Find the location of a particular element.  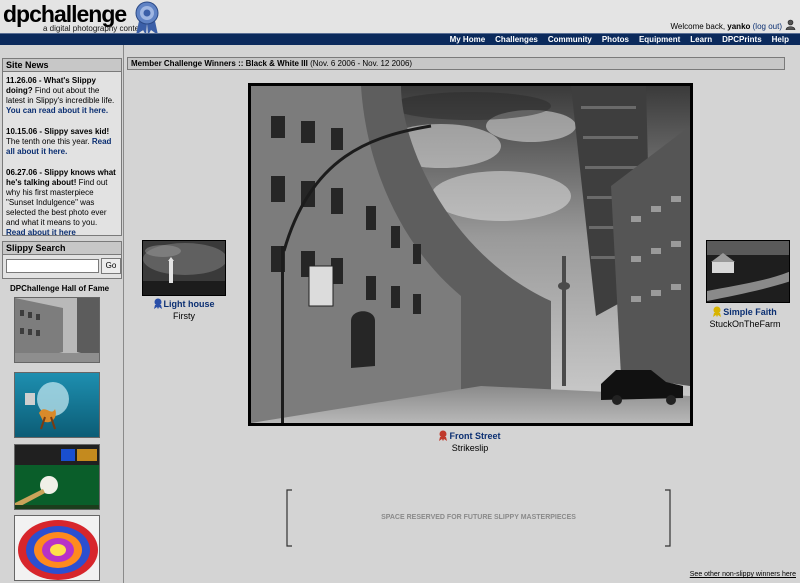

hof-thumbnail-lightbulb is located at coordinates (57, 405).